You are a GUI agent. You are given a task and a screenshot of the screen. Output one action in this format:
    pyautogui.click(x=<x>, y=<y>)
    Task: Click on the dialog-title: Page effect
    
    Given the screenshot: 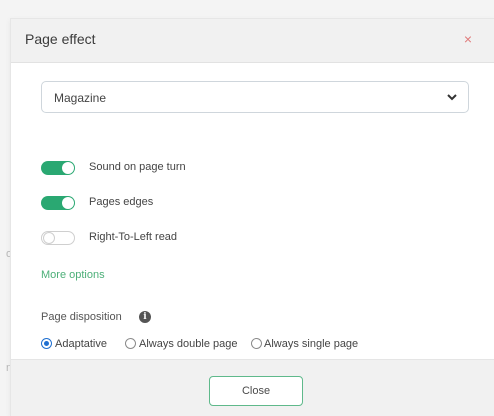 What is the action you would take?
    pyautogui.click(x=60, y=39)
    